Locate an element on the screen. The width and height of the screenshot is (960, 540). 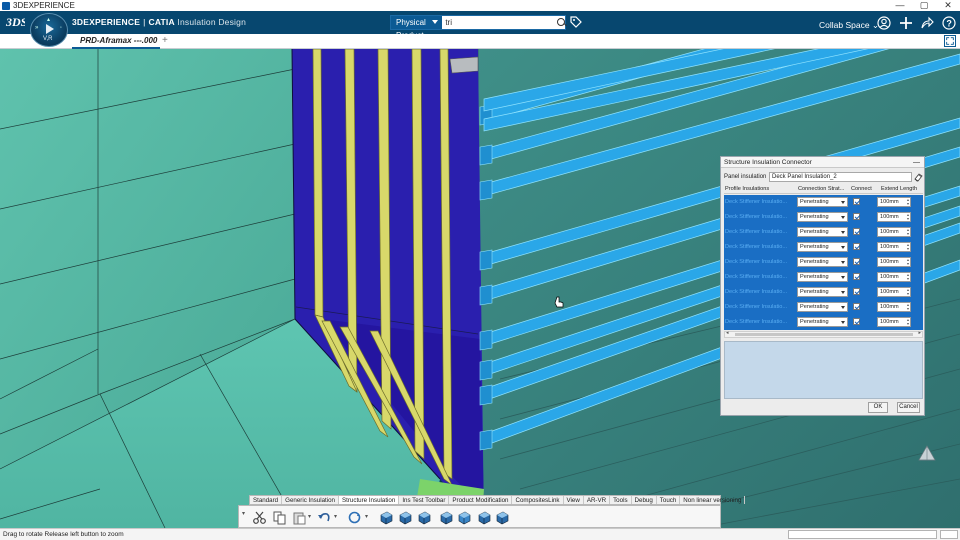
cancel-button: Cancel is located at coordinates (908, 407).